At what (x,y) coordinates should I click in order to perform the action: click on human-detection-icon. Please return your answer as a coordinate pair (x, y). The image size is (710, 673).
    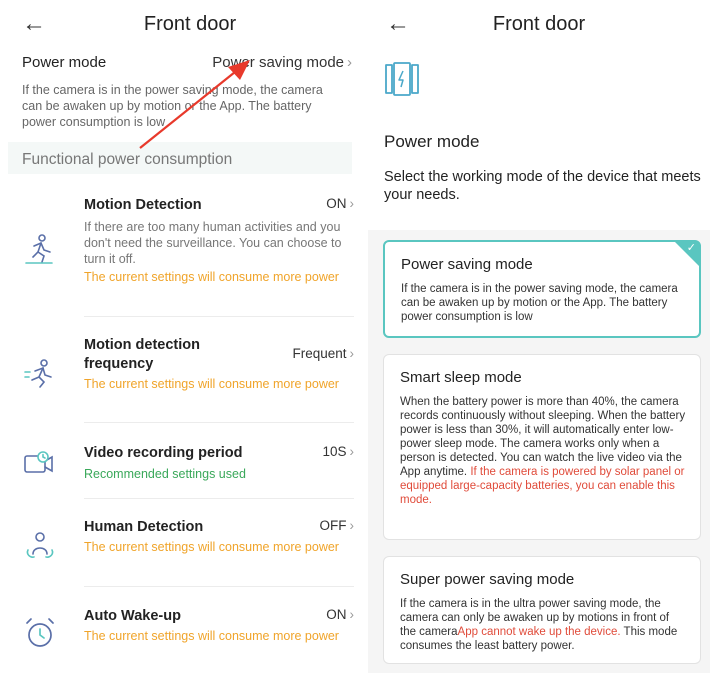
    Looking at the image, I should click on (40, 546).